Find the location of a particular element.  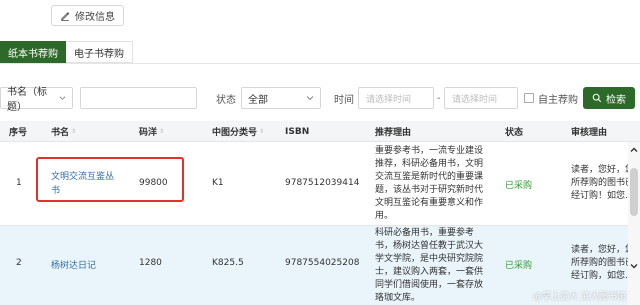

col-clc: 中图分类号 ⇕ is located at coordinates (238, 131).